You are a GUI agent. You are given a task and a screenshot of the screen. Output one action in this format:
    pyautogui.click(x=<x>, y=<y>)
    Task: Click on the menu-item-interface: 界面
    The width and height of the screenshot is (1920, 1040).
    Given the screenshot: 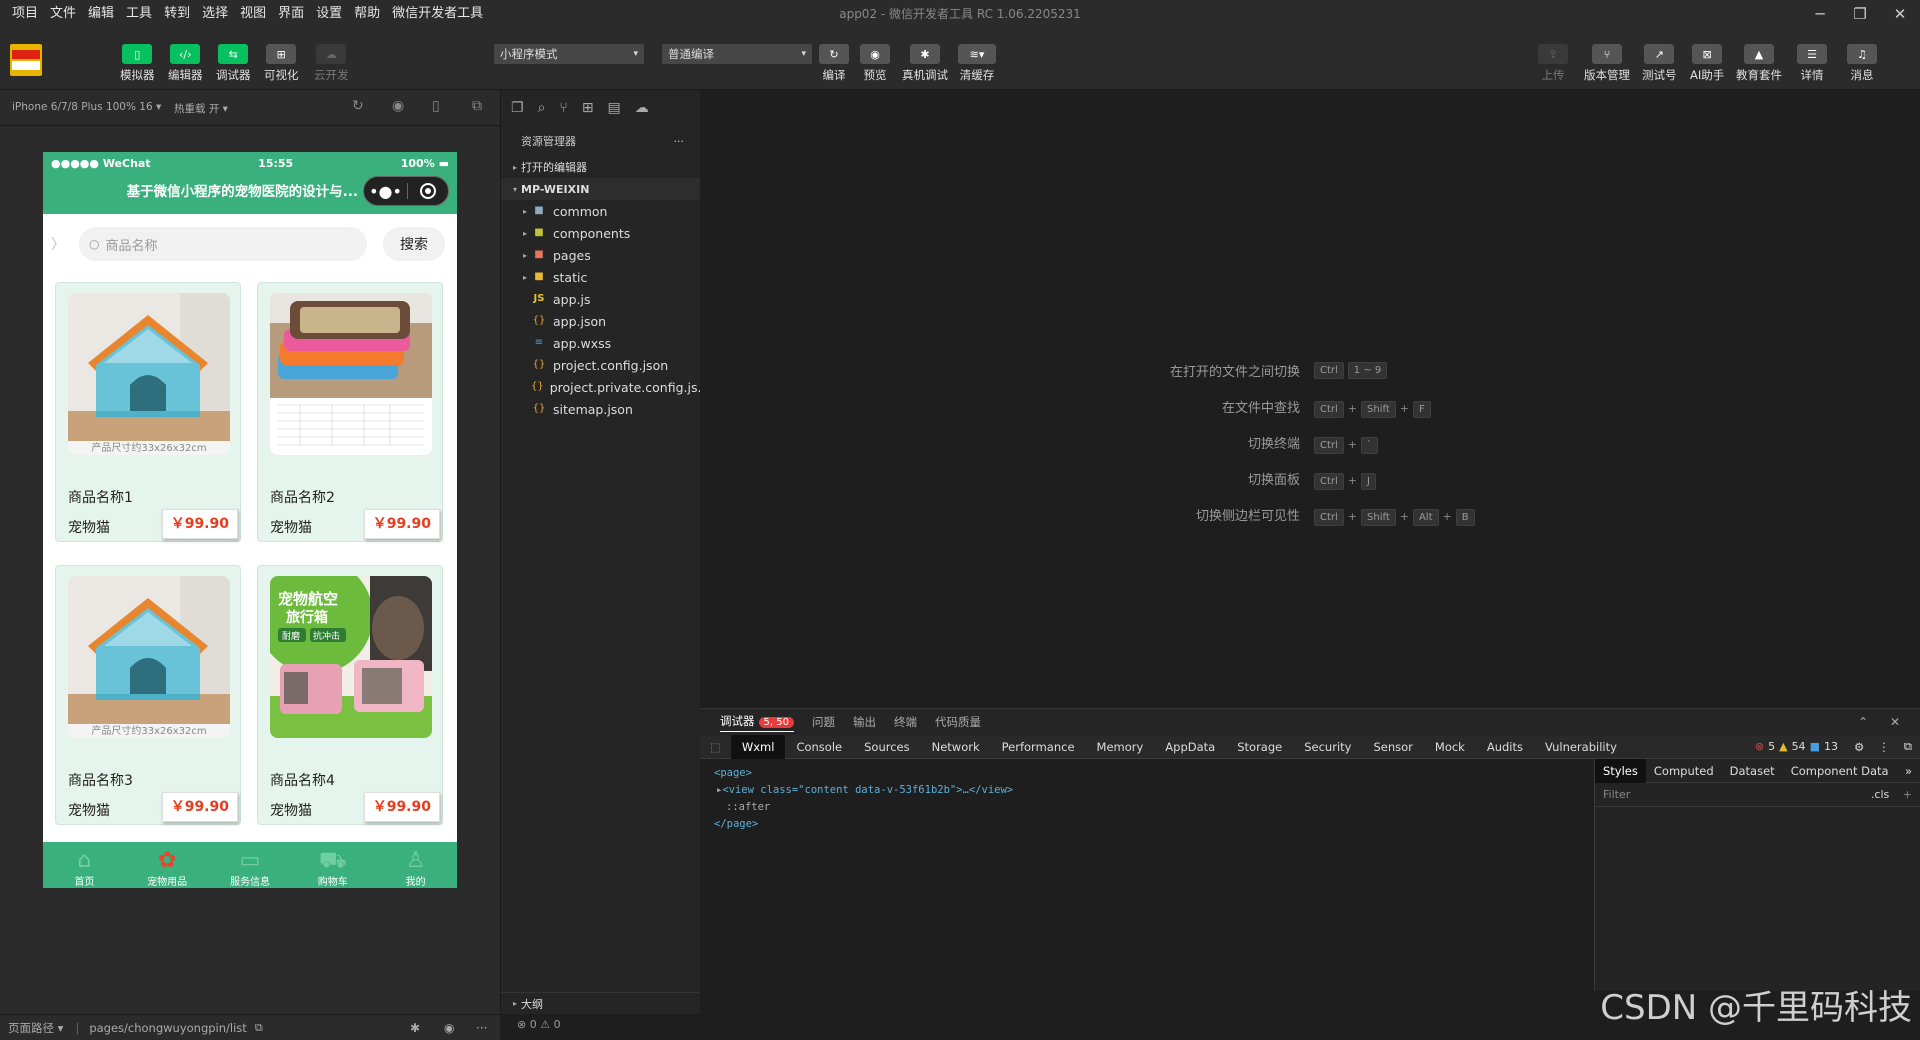 What is the action you would take?
    pyautogui.click(x=291, y=14)
    